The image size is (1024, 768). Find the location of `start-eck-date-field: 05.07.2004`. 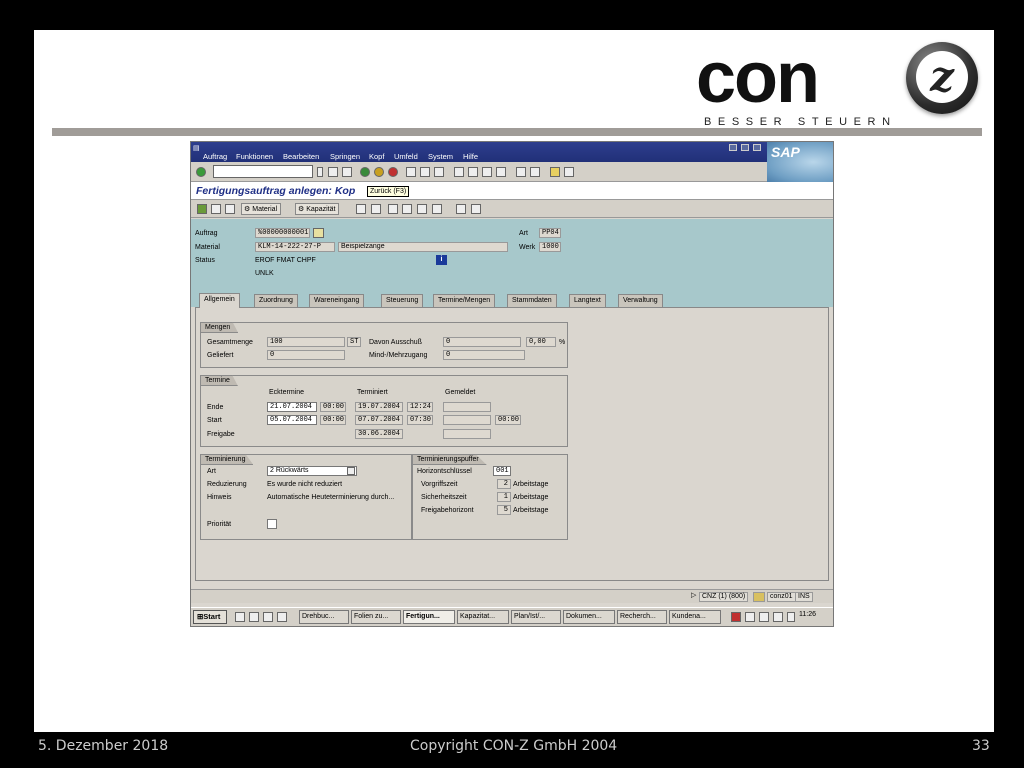

start-eck-date-field: 05.07.2004 is located at coordinates (292, 420).